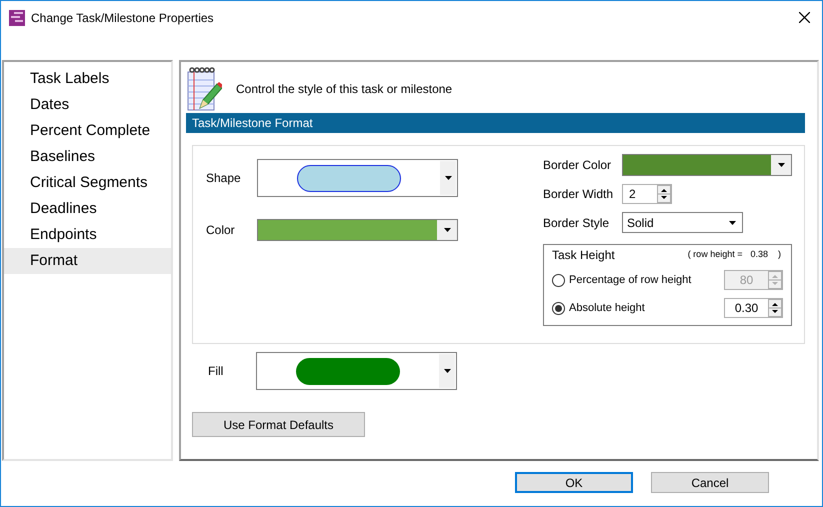 This screenshot has width=823, height=507. What do you see at coordinates (682, 222) in the screenshot?
I see `style-dropdown: Solid` at bounding box center [682, 222].